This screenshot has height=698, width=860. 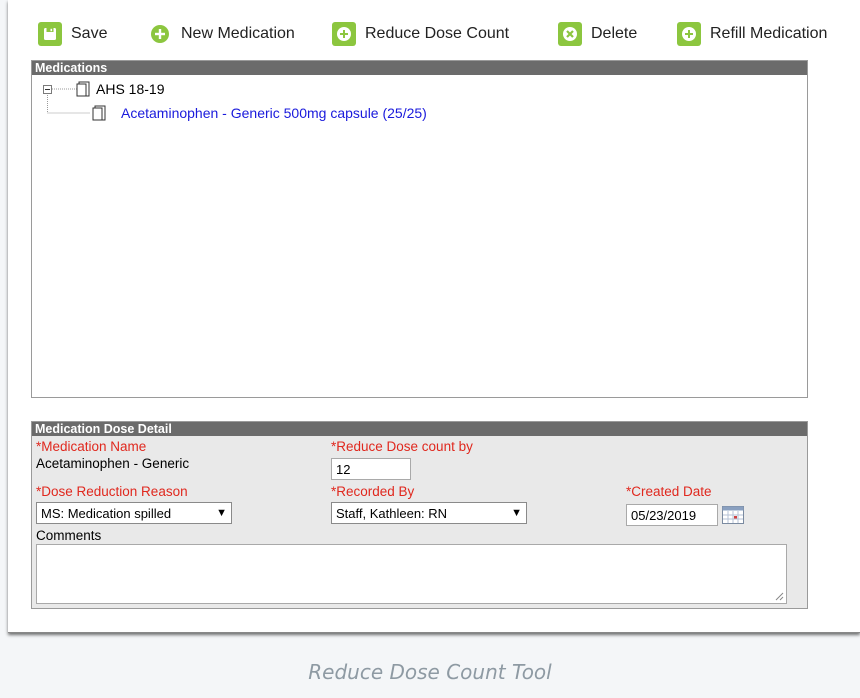 What do you see at coordinates (47, 89) in the screenshot?
I see `collapse-toggle-icon` at bounding box center [47, 89].